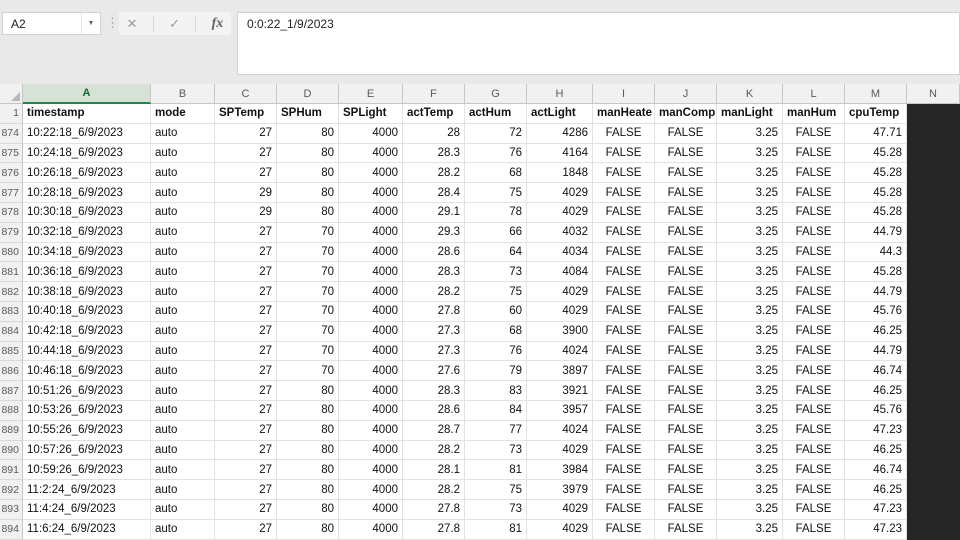 The height and width of the screenshot is (540, 960). I want to click on cell: 28, so click(434, 133).